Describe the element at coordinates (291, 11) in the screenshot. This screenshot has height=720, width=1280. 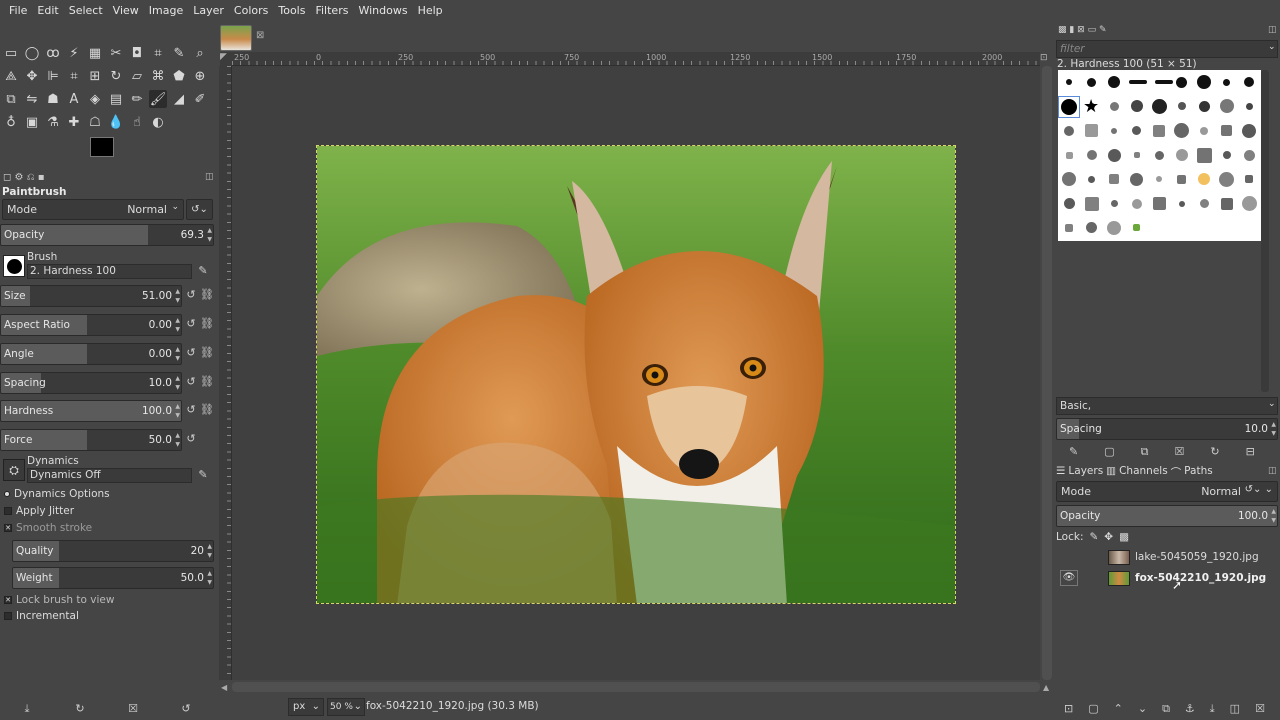
I see `menu-tools: Tools` at that location.